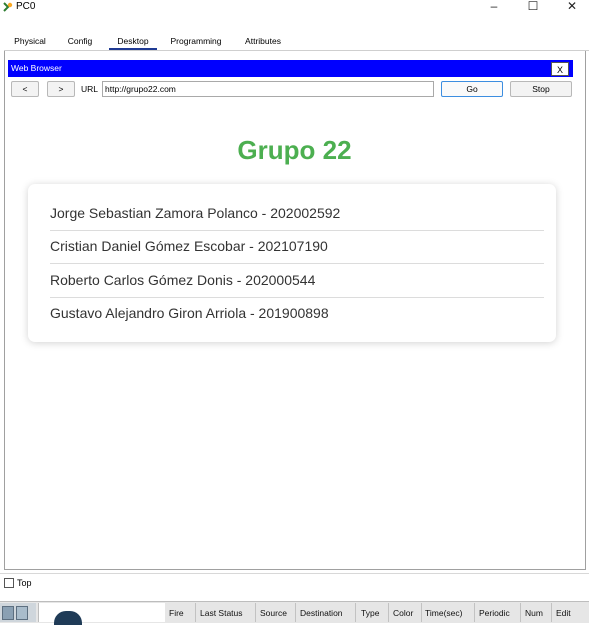 The image size is (589, 625). I want to click on tab-attributes: Attributes, so click(263, 42).